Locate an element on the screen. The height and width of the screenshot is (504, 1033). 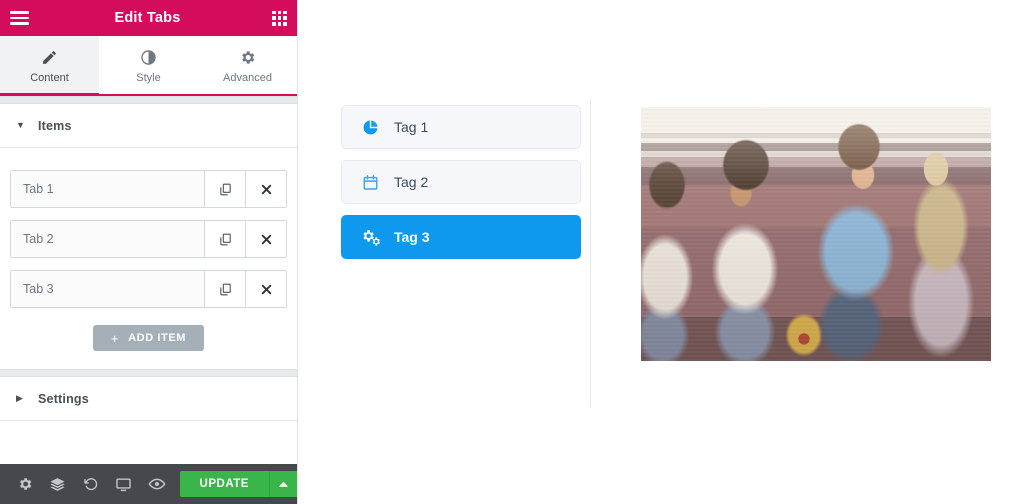
section-items-label: Items is located at coordinates (55, 125).